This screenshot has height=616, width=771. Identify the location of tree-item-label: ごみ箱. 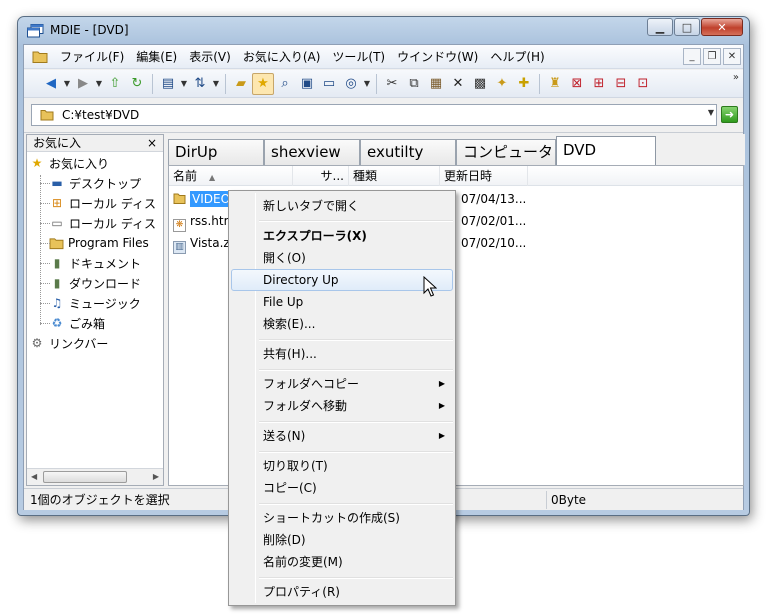
(87, 323).